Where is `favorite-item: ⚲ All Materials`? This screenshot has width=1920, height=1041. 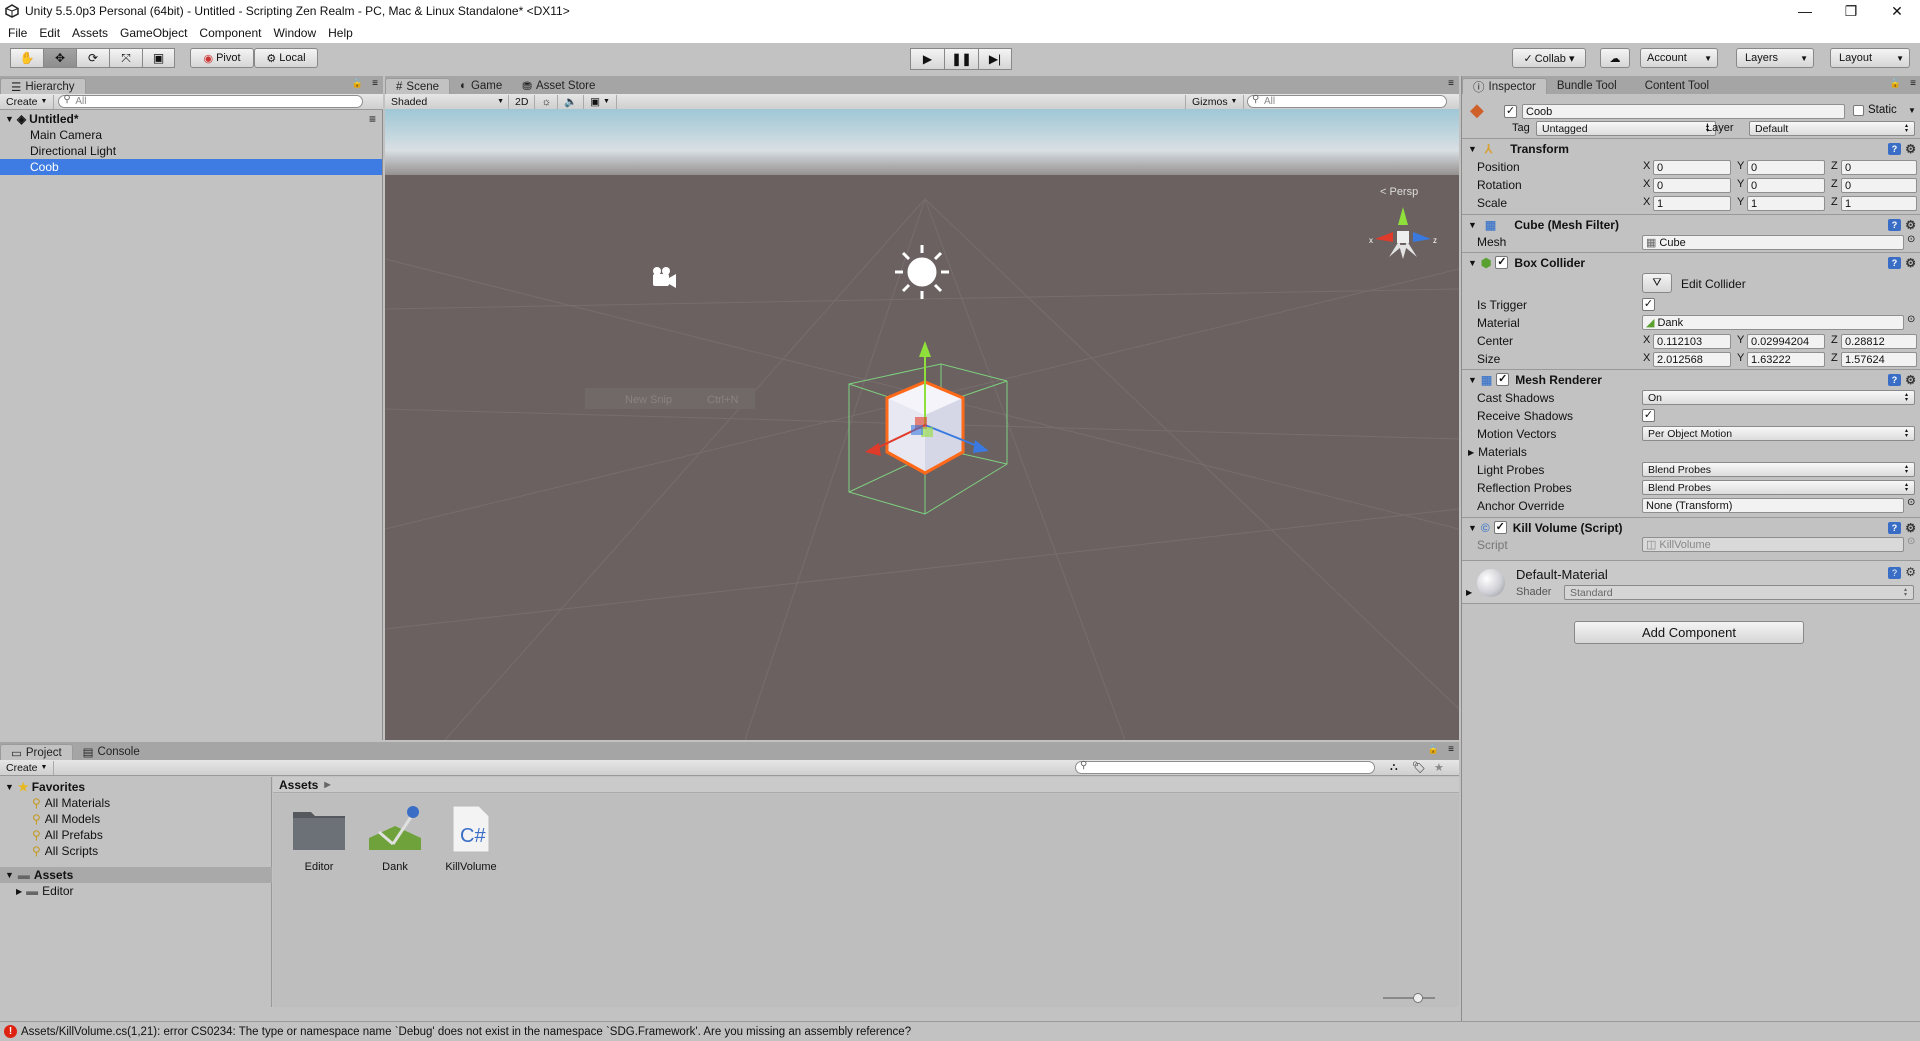 favorite-item: ⚲ All Materials is located at coordinates (136, 803).